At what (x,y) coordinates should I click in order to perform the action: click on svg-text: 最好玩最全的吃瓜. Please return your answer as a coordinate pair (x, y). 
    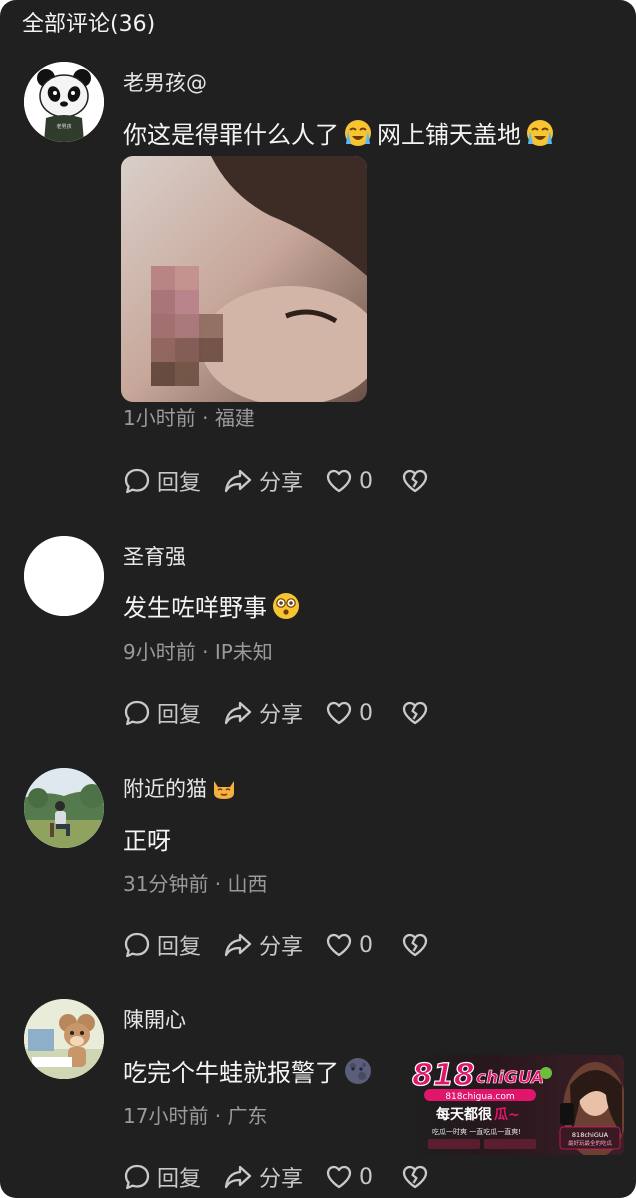
    Looking at the image, I should click on (590, 1143).